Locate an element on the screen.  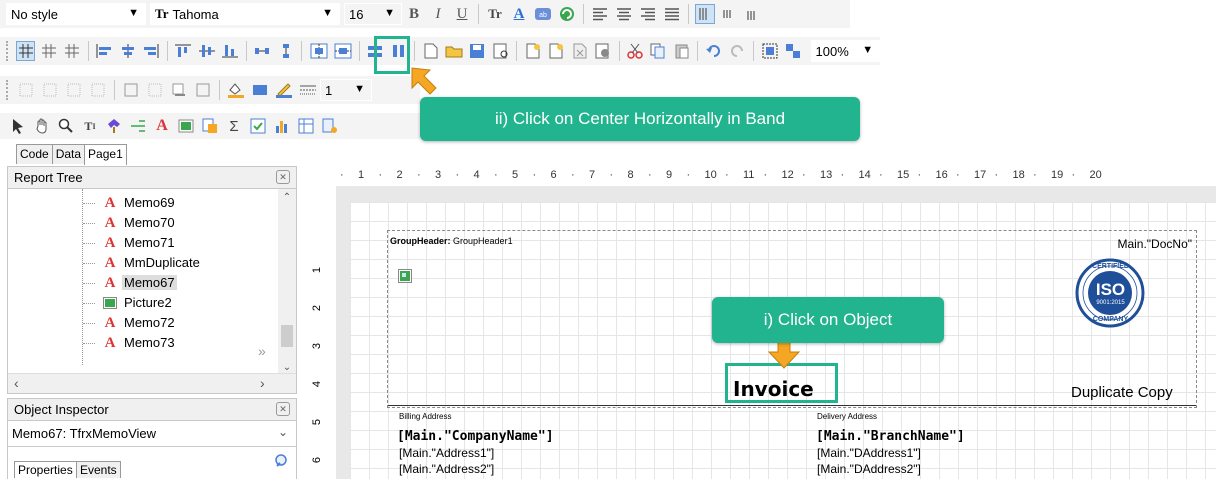
underline-icon: U is located at coordinates (462, 14).